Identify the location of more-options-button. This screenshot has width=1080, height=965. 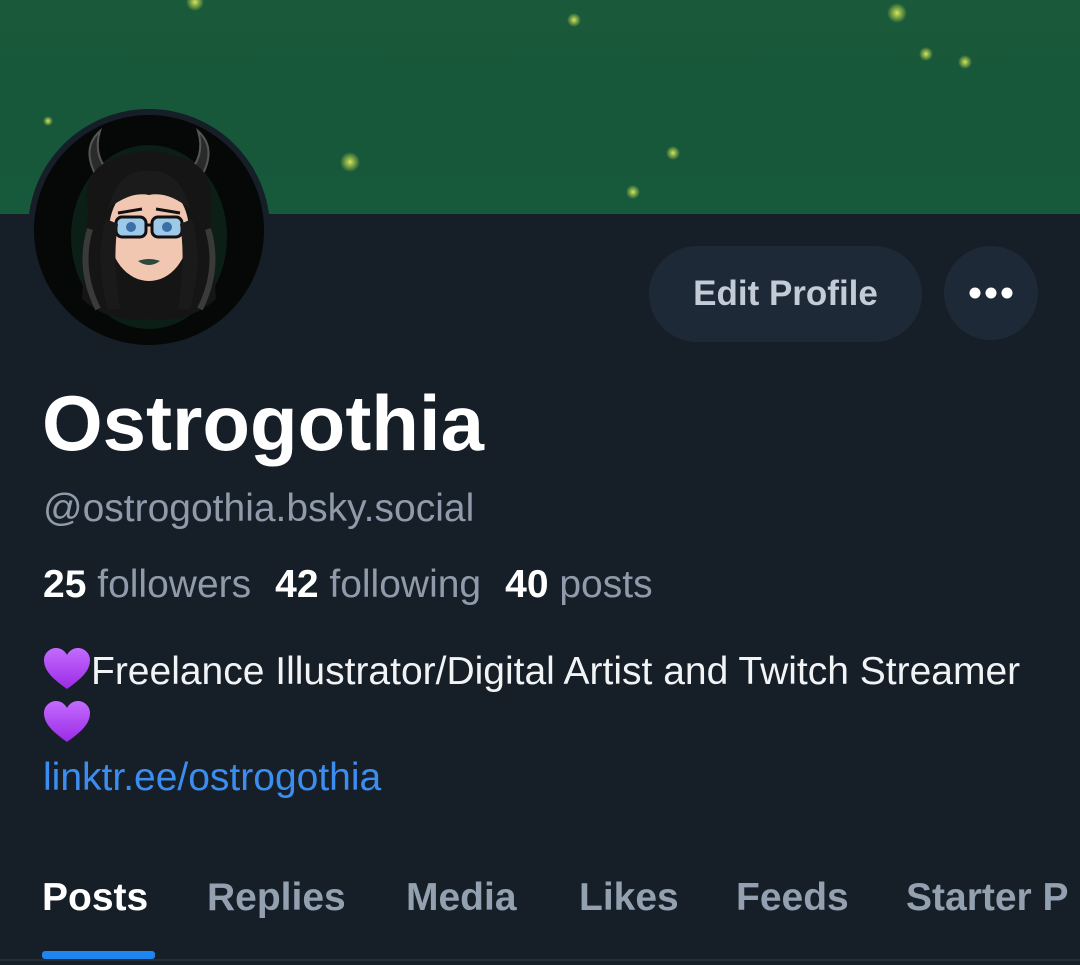
(991, 293).